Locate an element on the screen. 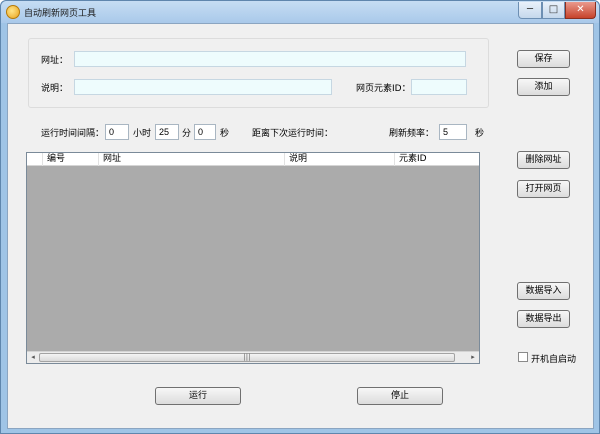  element-id-input is located at coordinates (439, 87).